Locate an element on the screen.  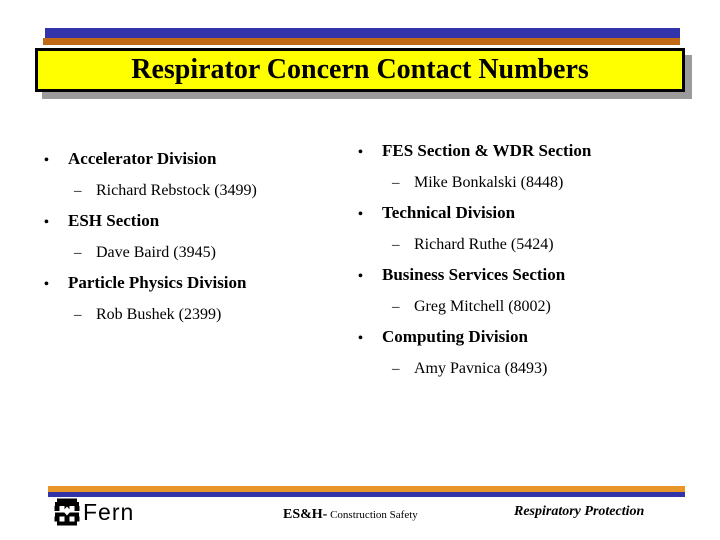
list-item: – Greg Mitchell (8002) is located at coordinates (523, 307).